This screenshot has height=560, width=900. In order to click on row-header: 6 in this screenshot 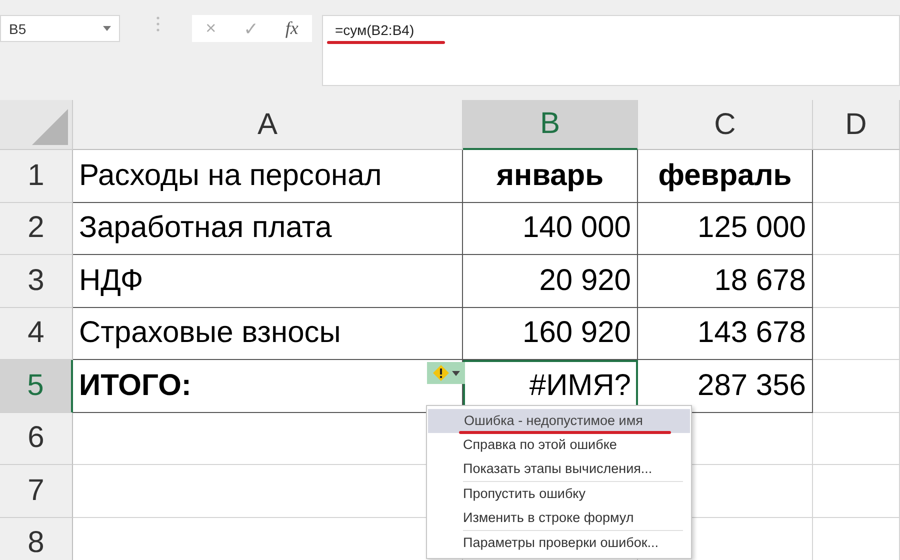, I will do `click(36, 438)`.